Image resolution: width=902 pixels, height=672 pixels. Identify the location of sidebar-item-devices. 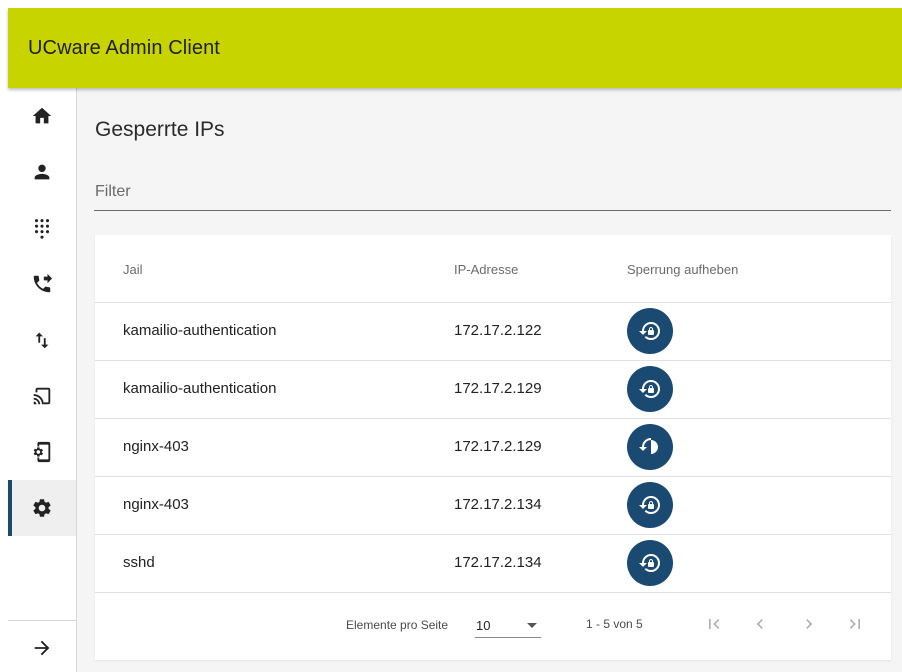
(42, 396).